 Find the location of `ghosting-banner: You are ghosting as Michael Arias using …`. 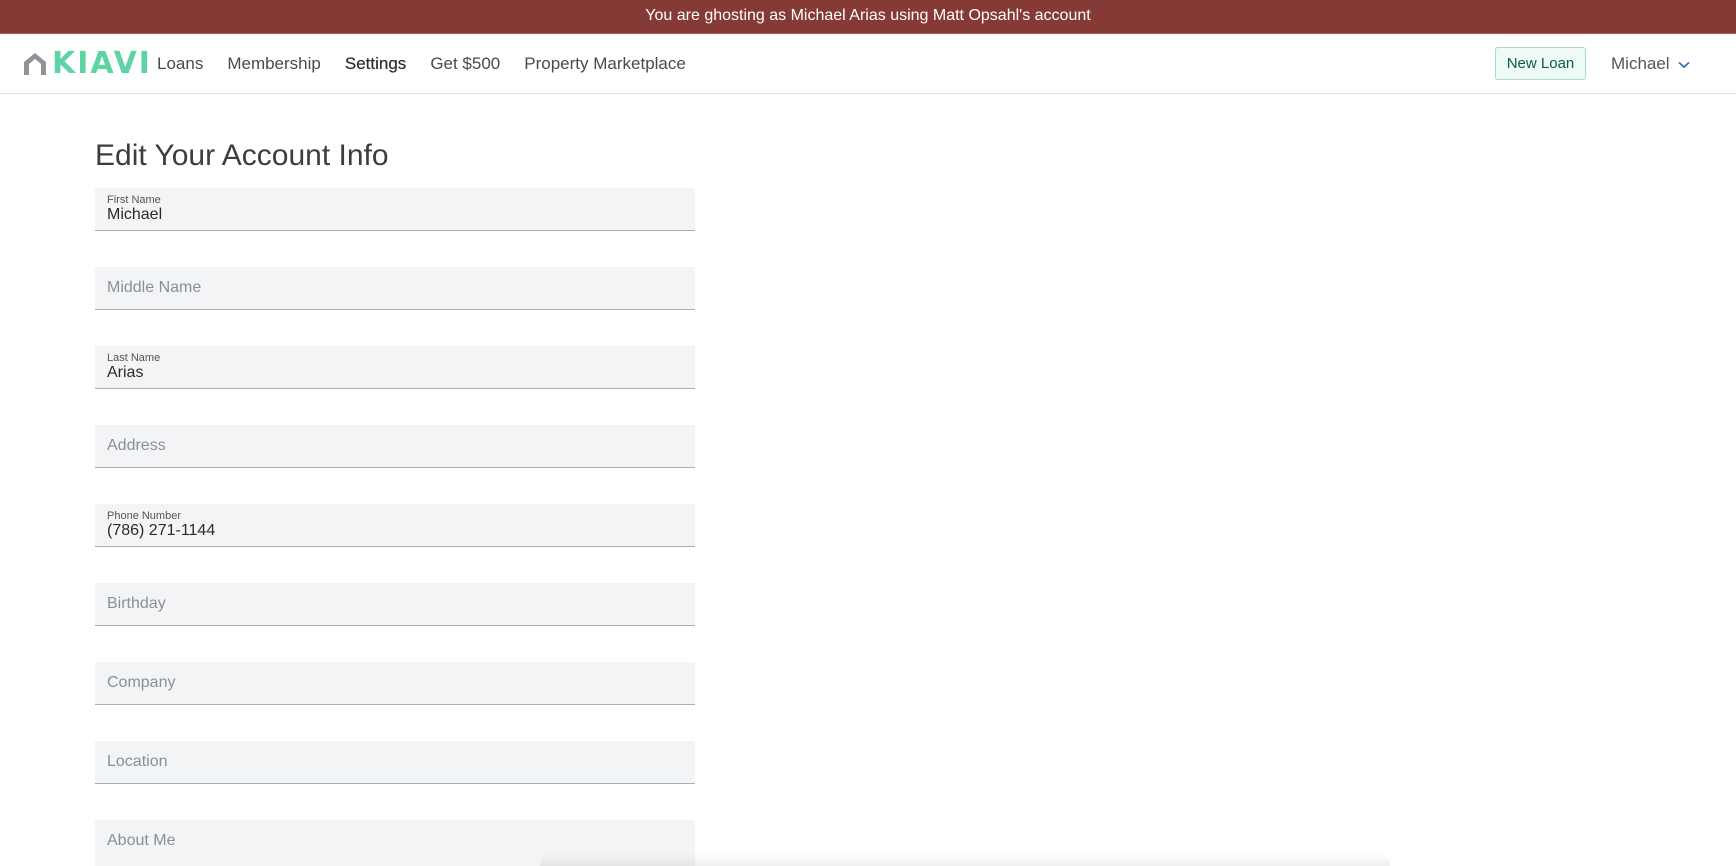

ghosting-banner: You are ghosting as Michael Arias using … is located at coordinates (868, 17).